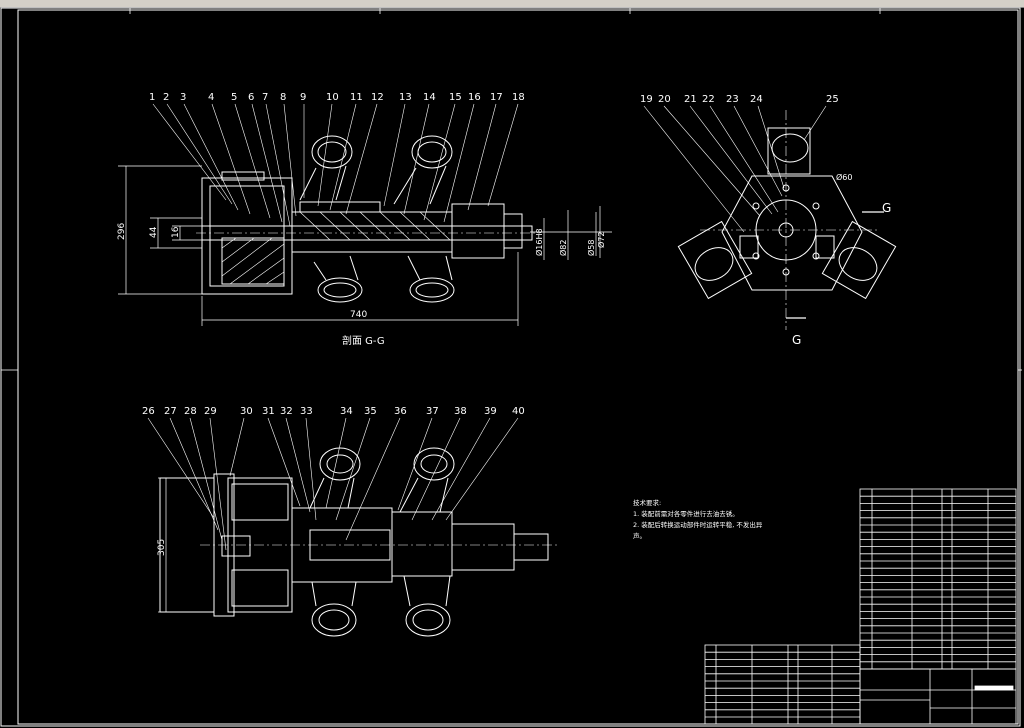  I want to click on balloon-27: 27, so click(170, 411).